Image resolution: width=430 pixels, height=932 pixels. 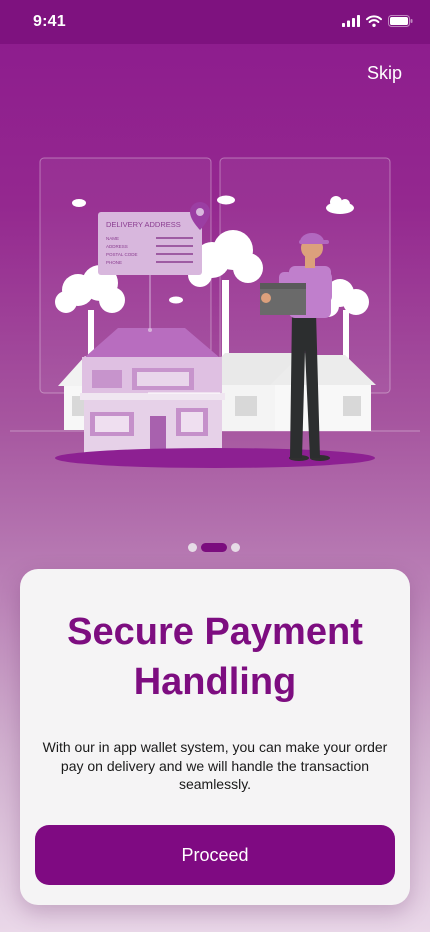 I want to click on delivery-address-card-title: DELIVERY ADDRESS, so click(x=143, y=224).